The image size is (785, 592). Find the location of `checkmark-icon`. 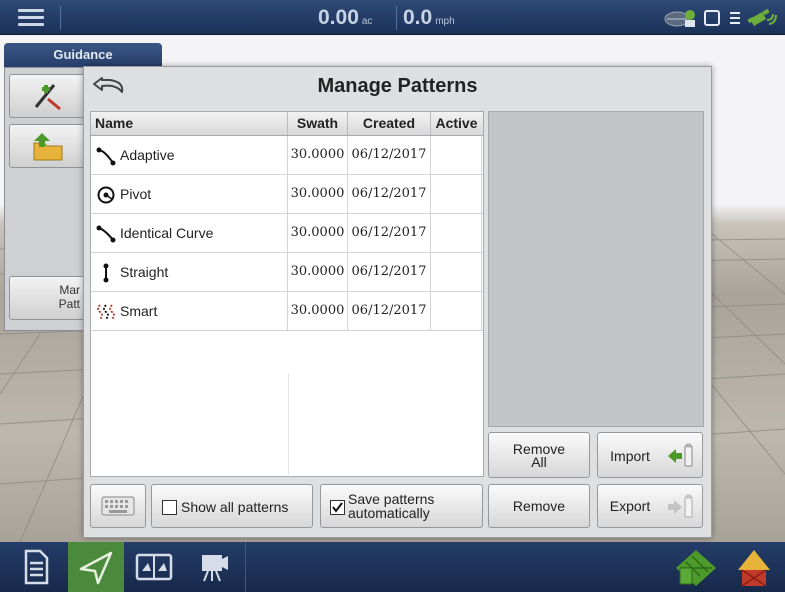

checkmark-icon is located at coordinates (337, 507).